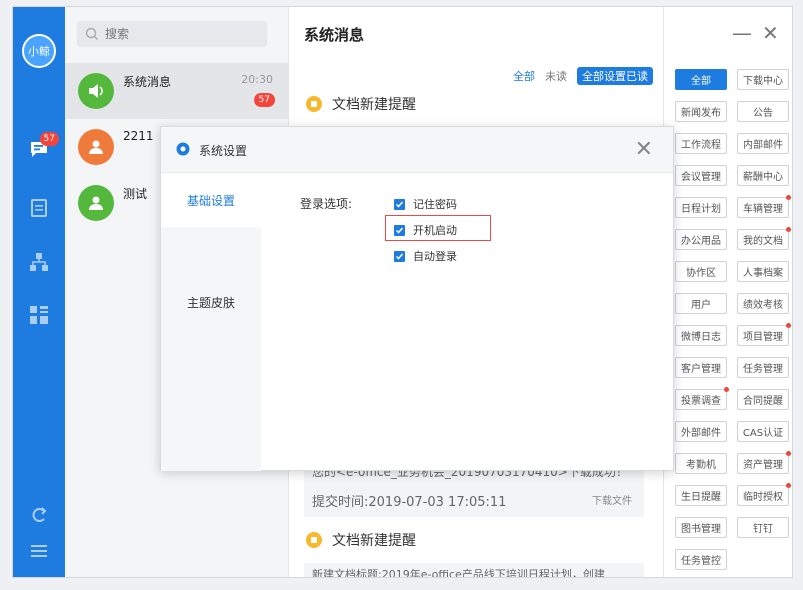 This screenshot has width=803, height=590. I want to click on user-avatar: 小鲸, so click(39, 51).